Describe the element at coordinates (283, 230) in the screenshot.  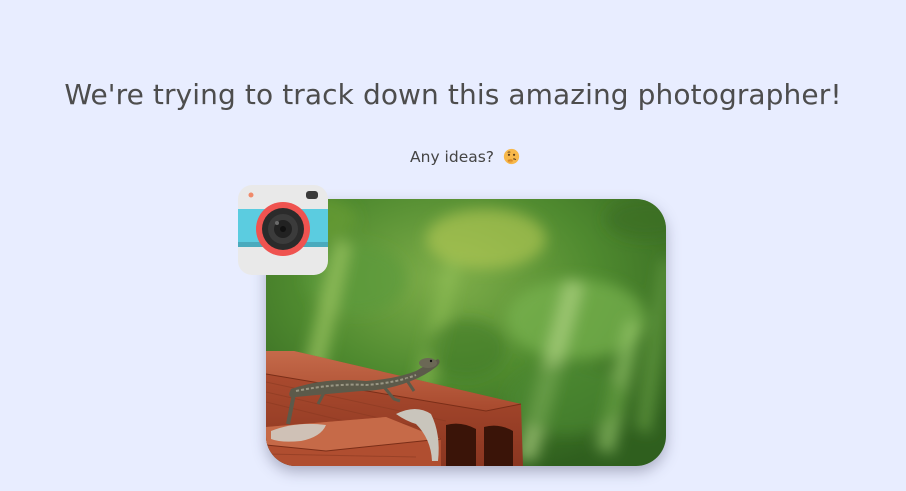
I see `camera-icon` at that location.